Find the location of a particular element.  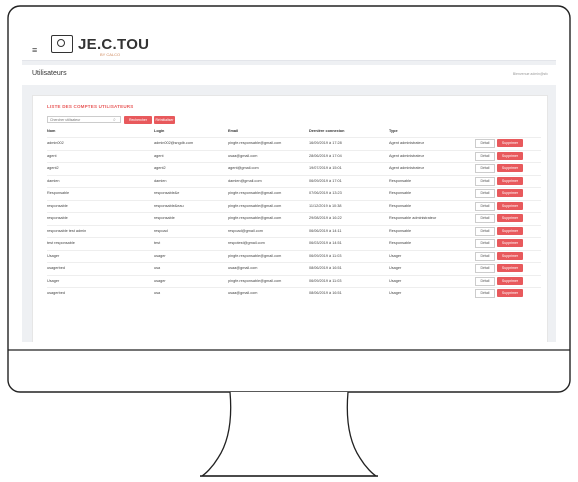

cell-email: damien@gmail.com is located at coordinates (245, 180).